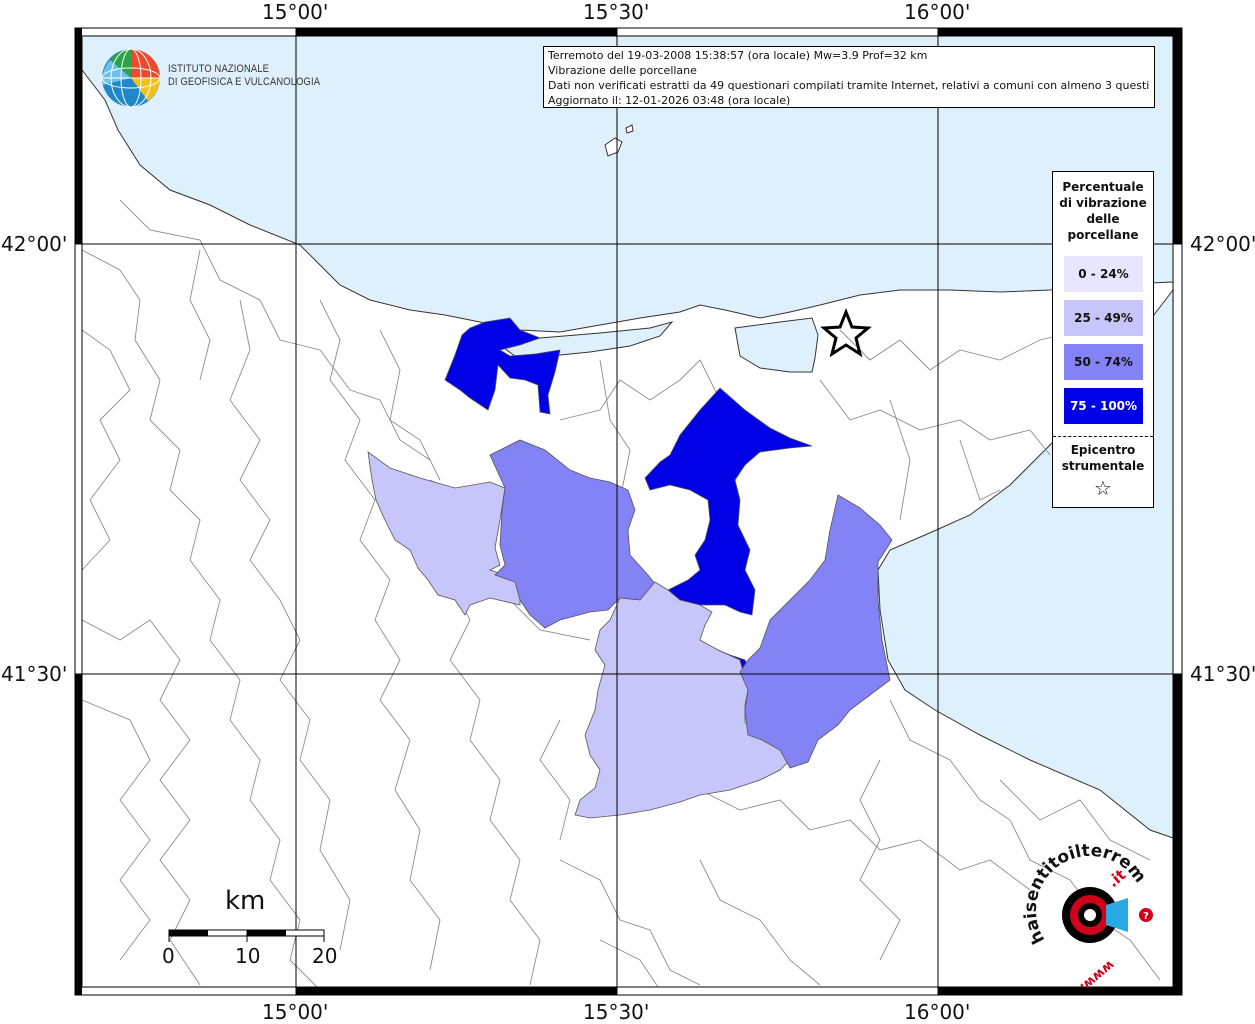 This screenshot has width=1255, height=1024. What do you see at coordinates (616, 12) in the screenshot?
I see `lon-label-top-15-30: 15°30'` at bounding box center [616, 12].